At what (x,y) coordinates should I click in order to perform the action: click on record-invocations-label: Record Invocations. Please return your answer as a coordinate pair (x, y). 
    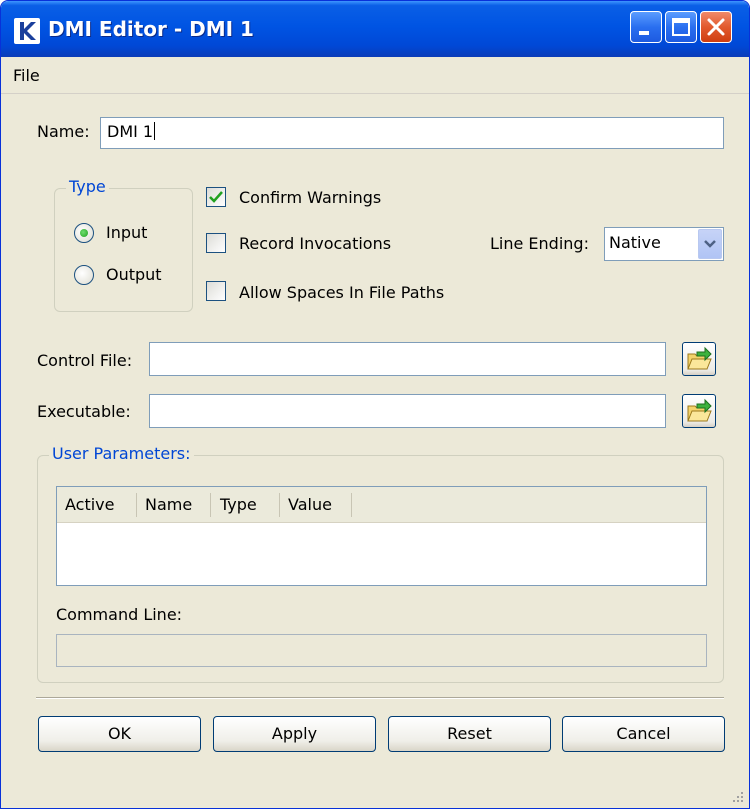
    Looking at the image, I should click on (315, 243).